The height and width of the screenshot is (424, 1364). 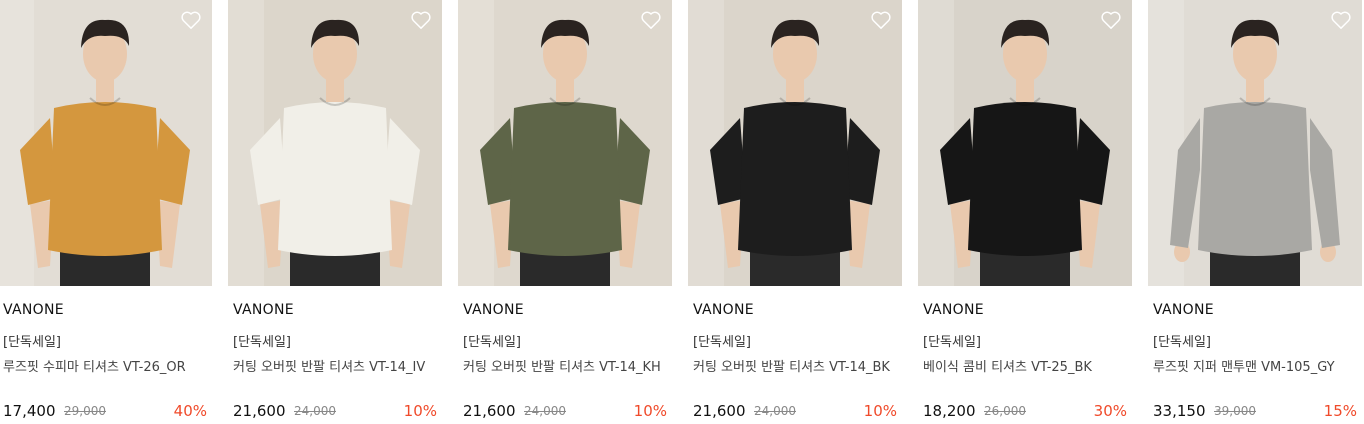 I want to click on product-name: 커팅 오버핏 반팔 티셔츠 VT-14_KH, so click(x=566, y=365).